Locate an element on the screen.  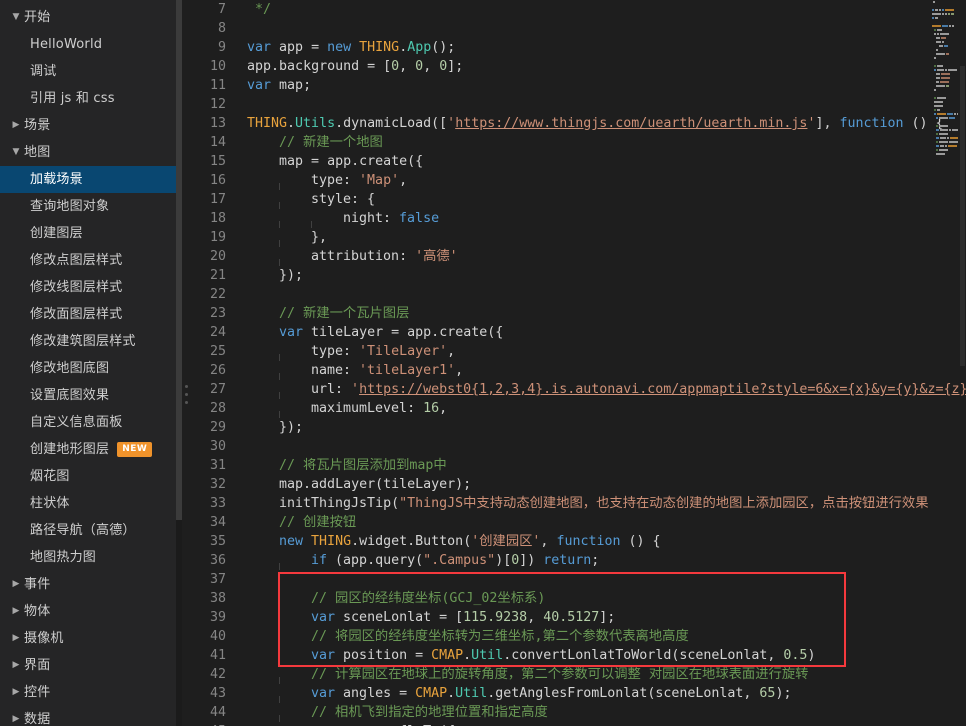
sidebar-item-22: ▶ 物体 is located at coordinates (91, 611).